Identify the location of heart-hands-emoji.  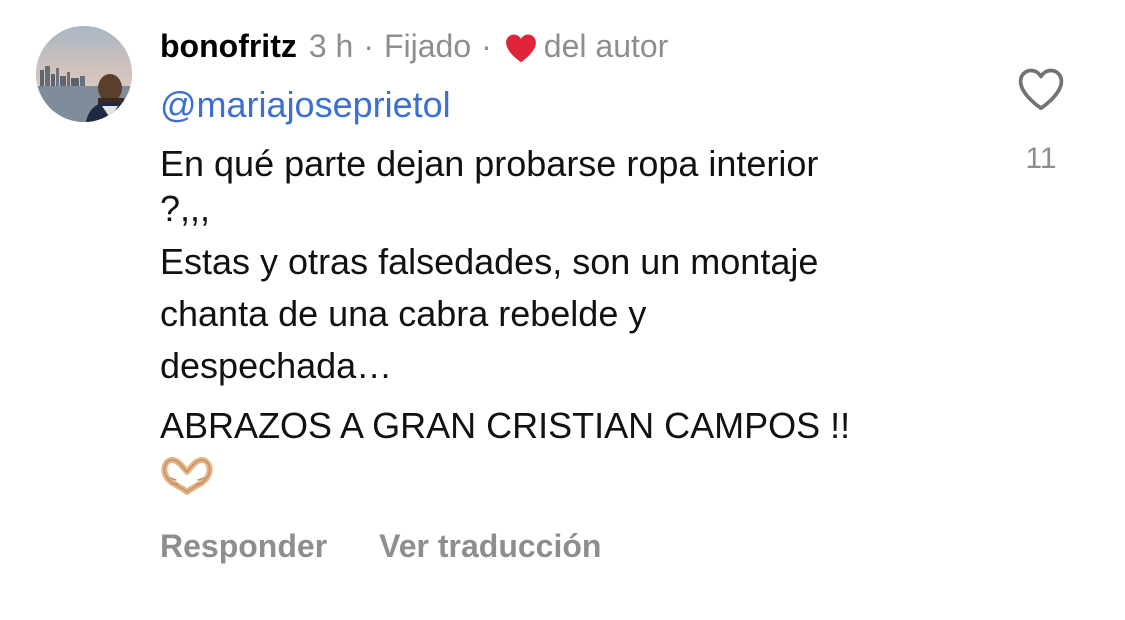
(187, 476).